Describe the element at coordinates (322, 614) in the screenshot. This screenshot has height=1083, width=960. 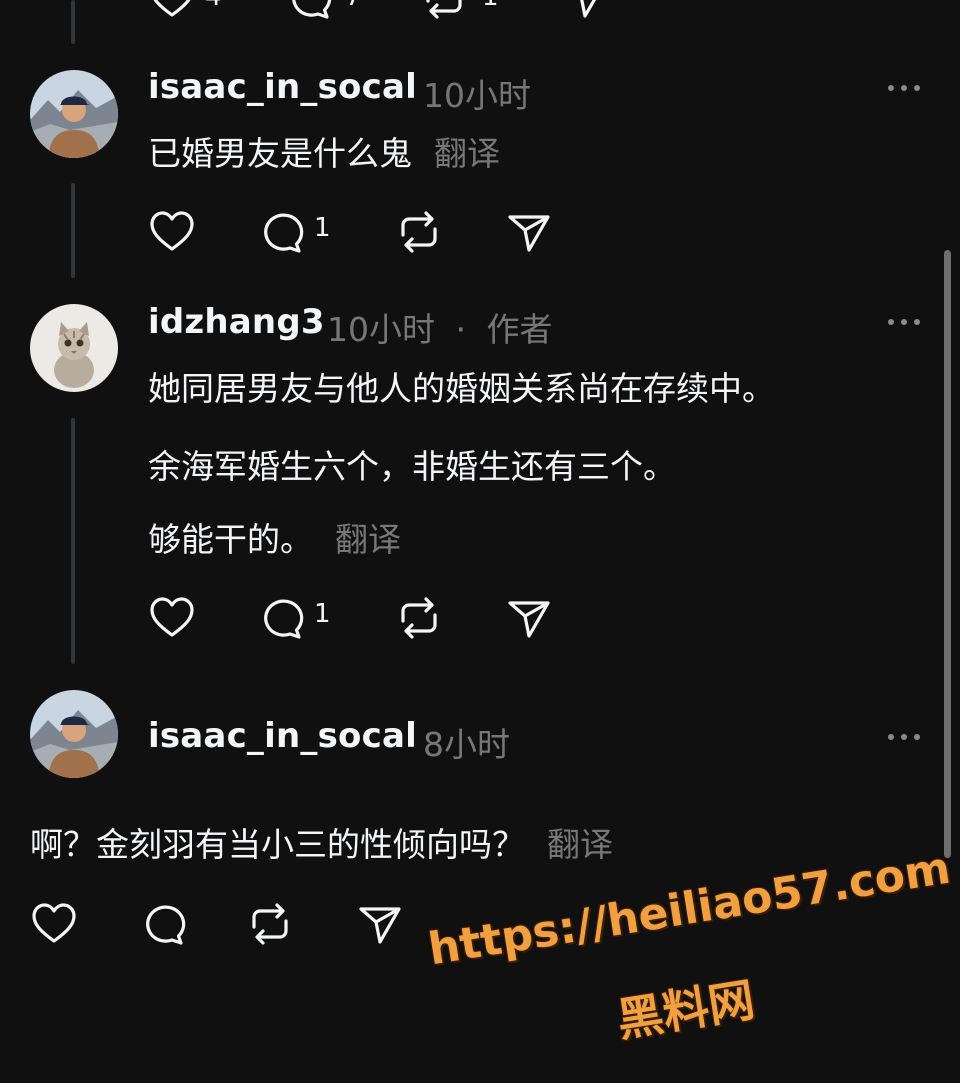
I see `comment-2-reply-count: 1` at that location.